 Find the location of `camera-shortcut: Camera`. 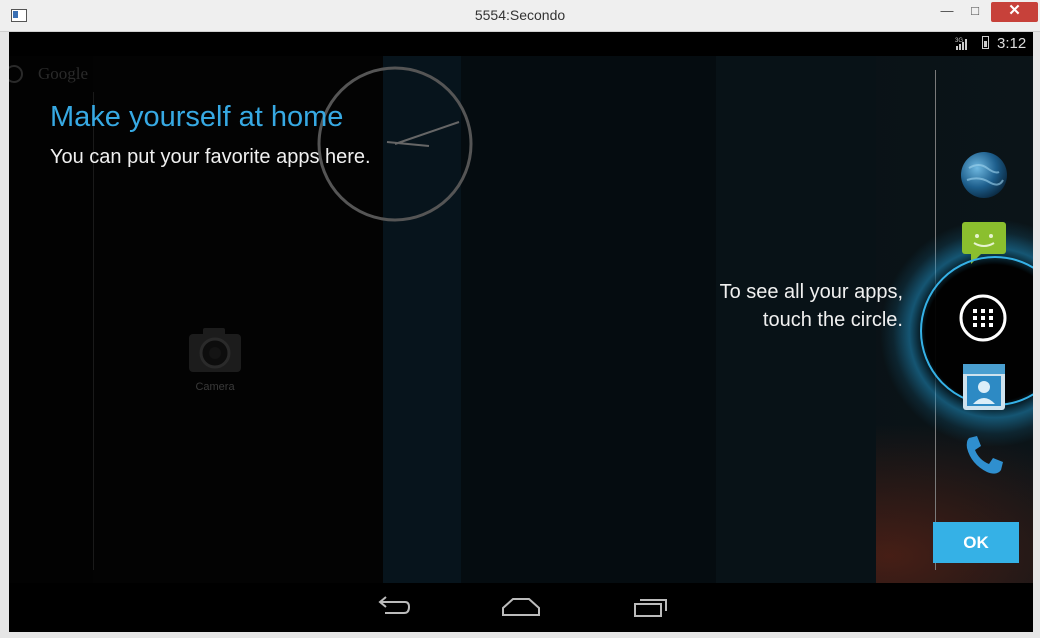

camera-shortcut: Camera is located at coordinates (215, 358).